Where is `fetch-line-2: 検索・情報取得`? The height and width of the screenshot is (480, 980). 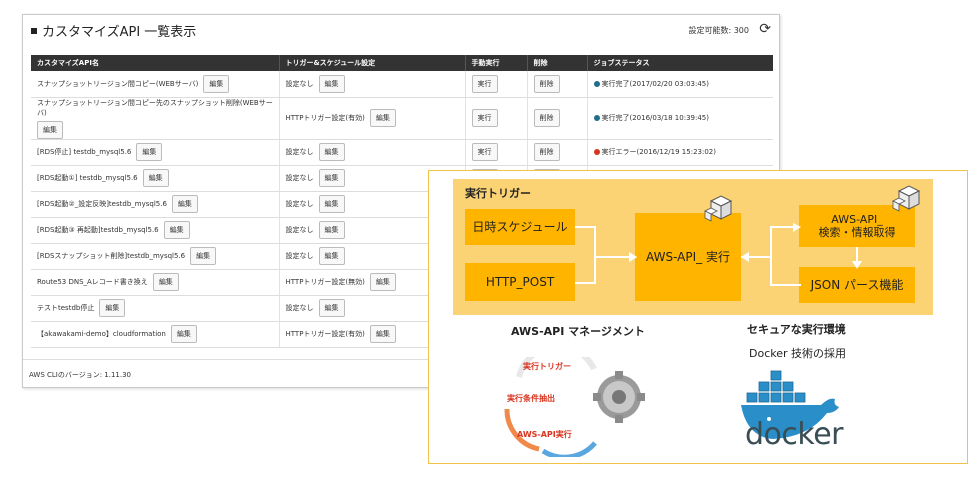
fetch-line-2: 検索・情報取得 is located at coordinates (857, 232).